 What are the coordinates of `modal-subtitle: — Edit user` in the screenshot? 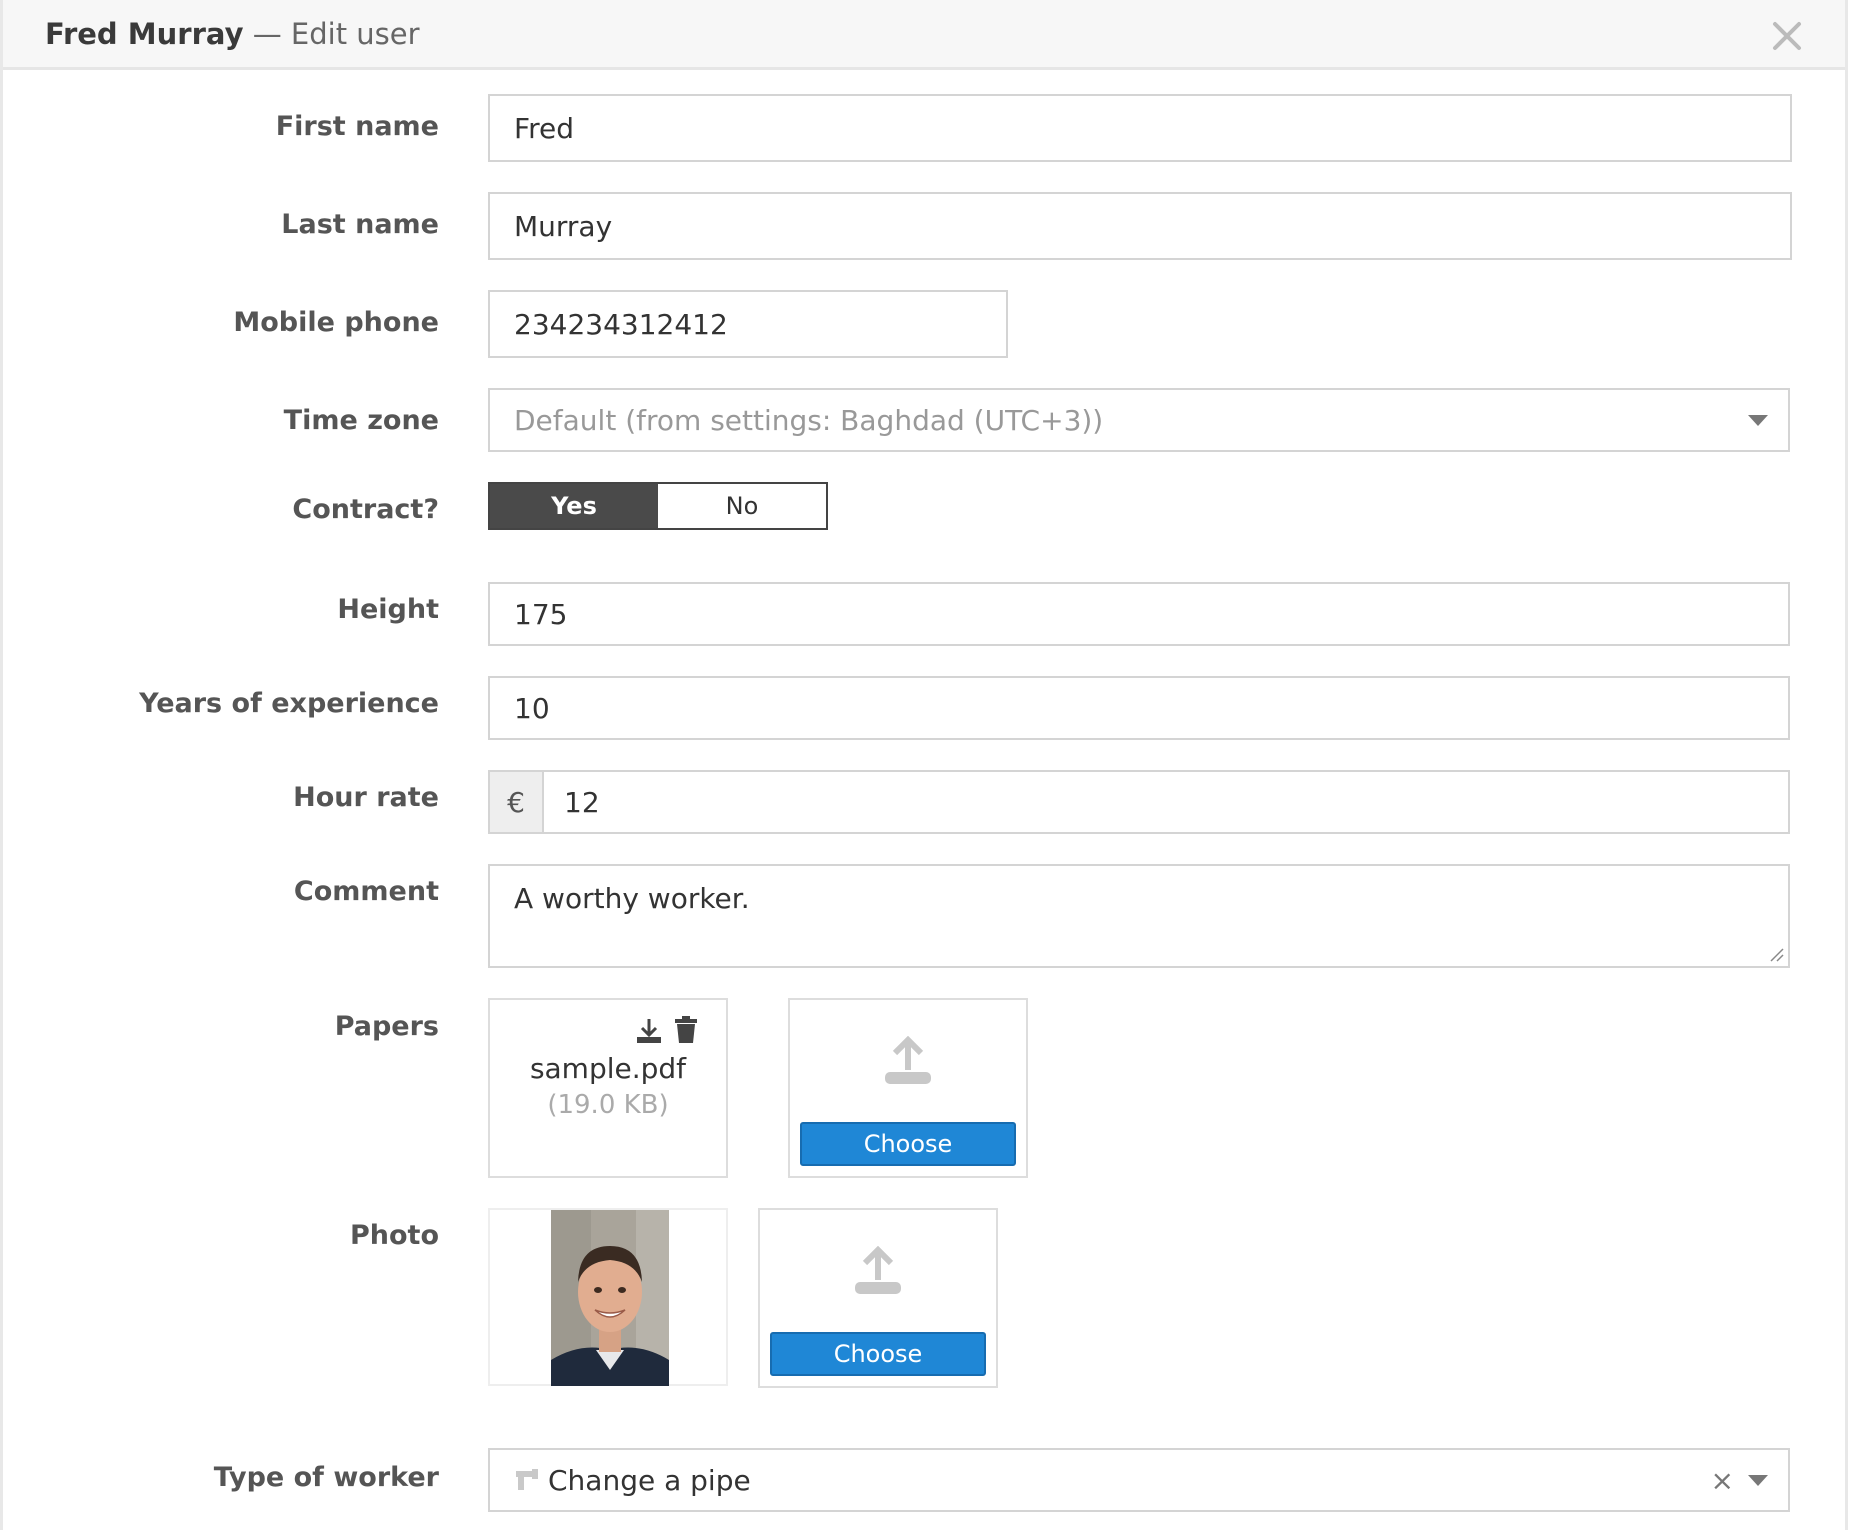 It's located at (336, 34).